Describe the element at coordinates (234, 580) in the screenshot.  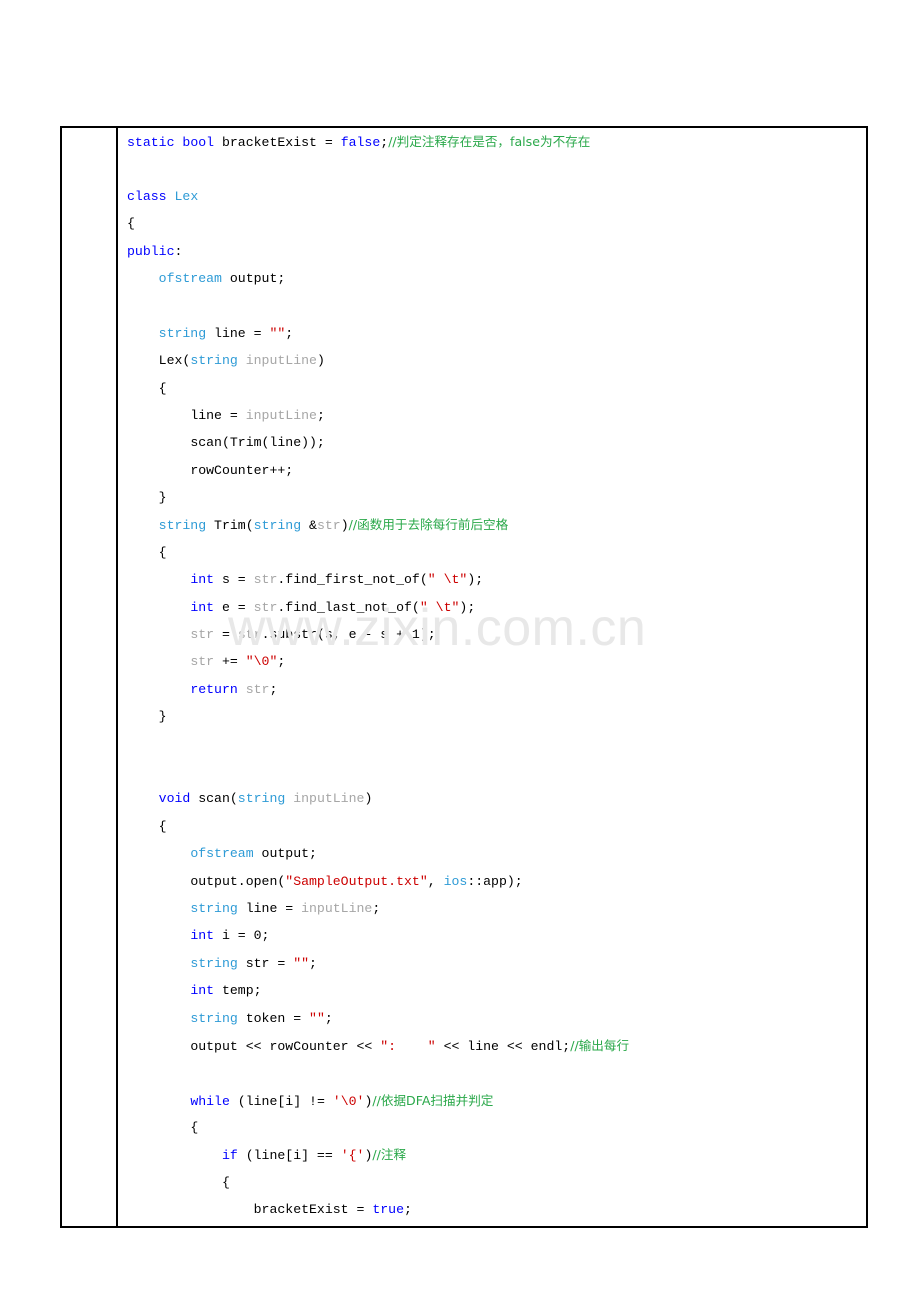
I see `code-token-plain: s =` at that location.